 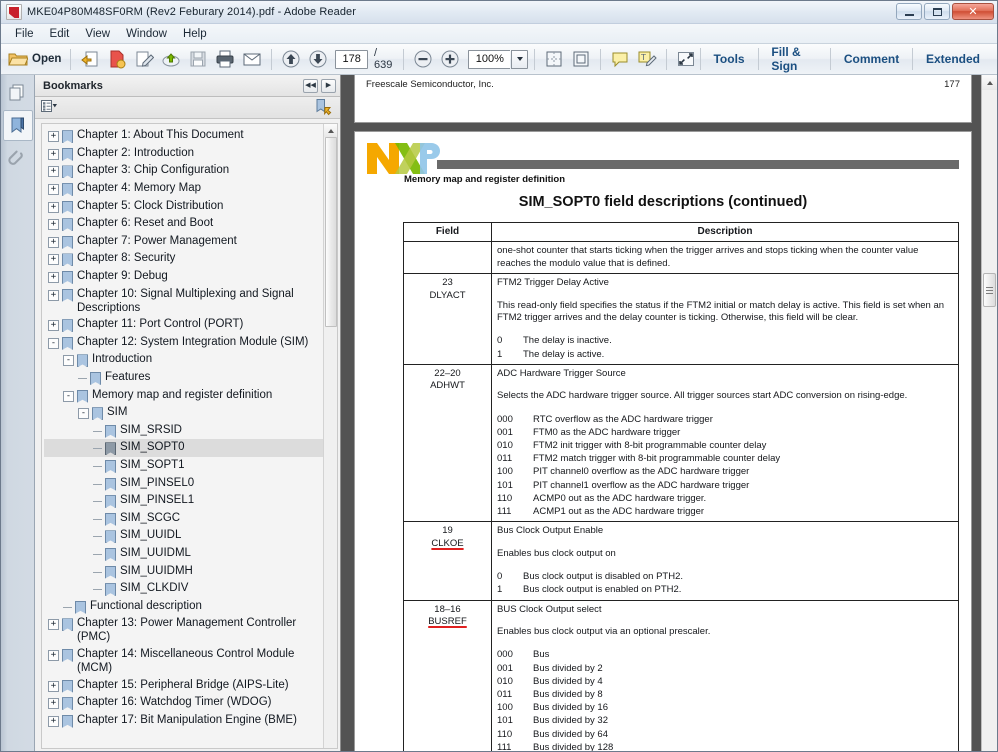 I want to click on maximize-button, so click(x=937, y=11).